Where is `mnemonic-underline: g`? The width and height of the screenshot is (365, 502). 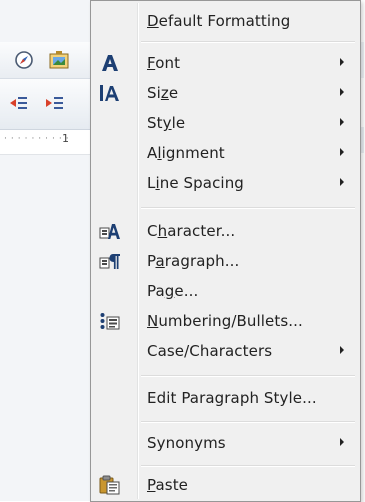 mnemonic-underline: g is located at coordinates (169, 291).